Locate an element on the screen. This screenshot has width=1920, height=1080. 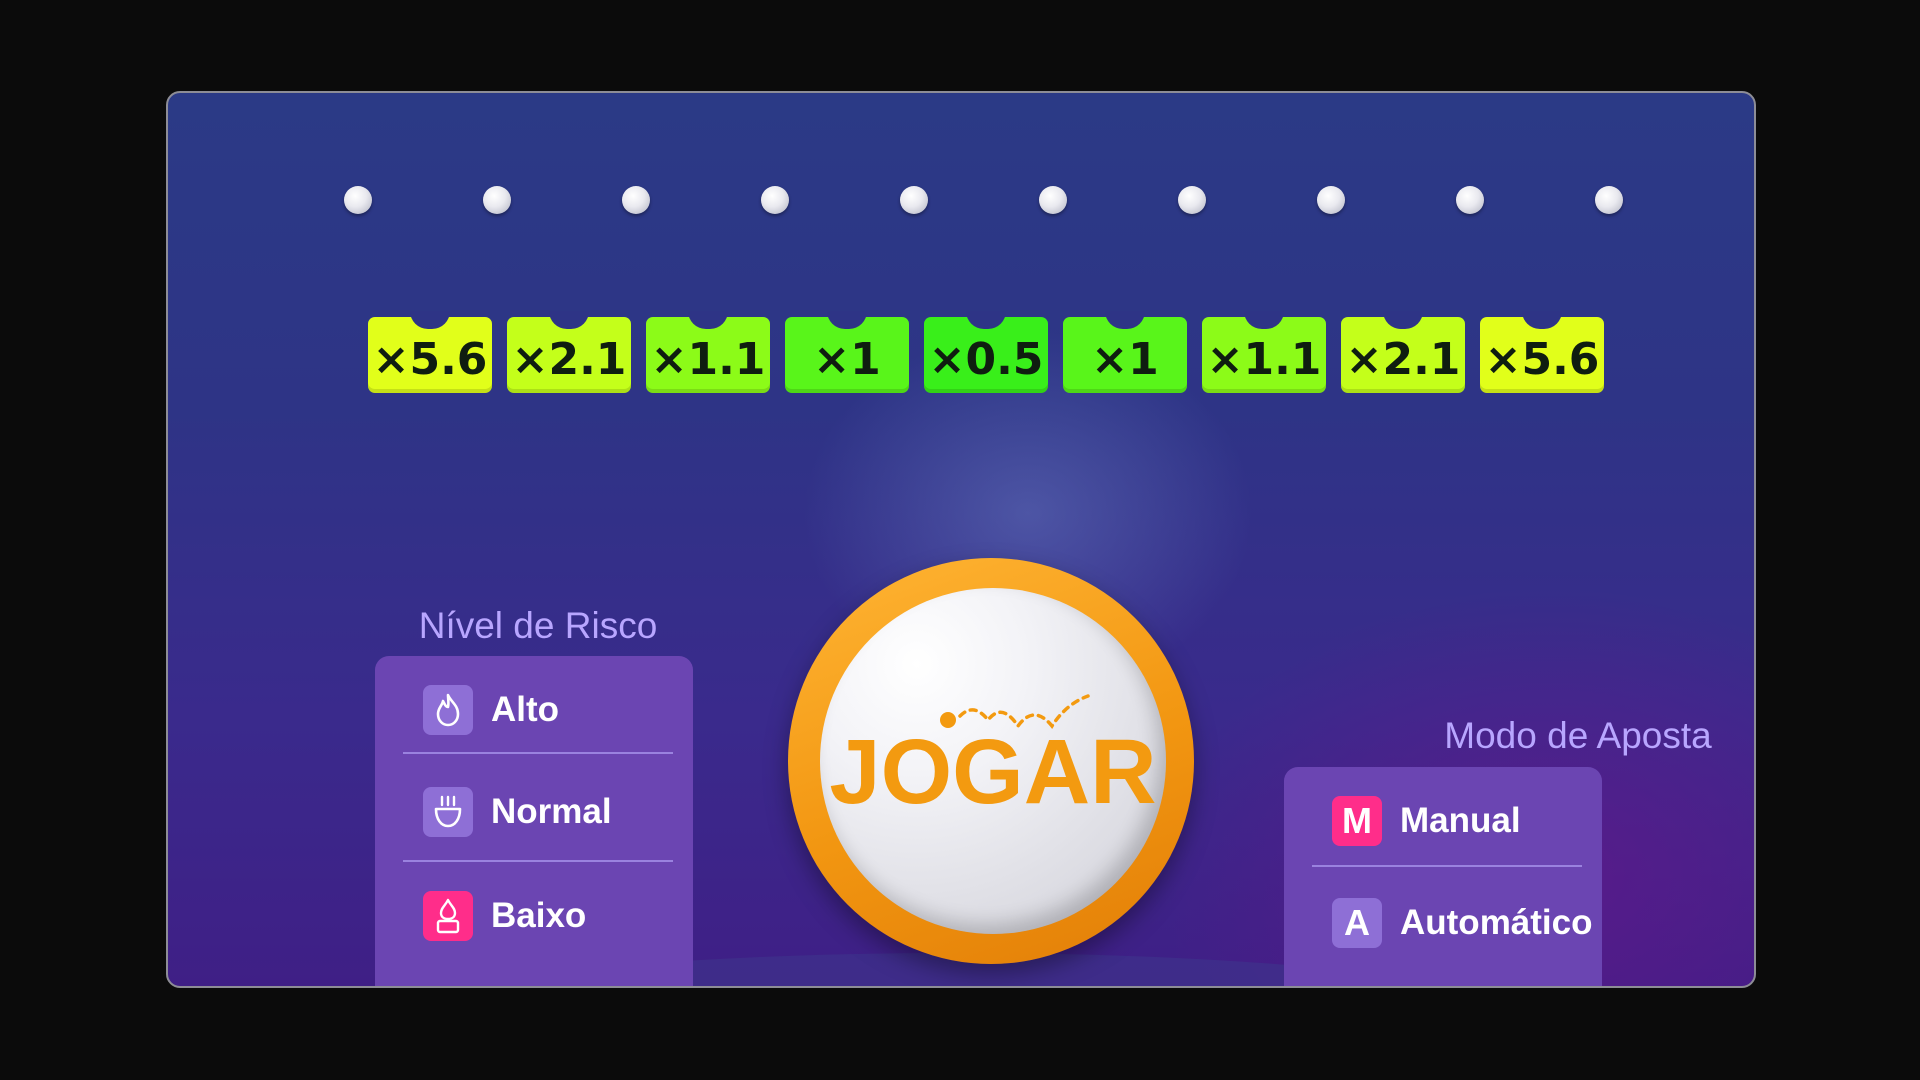
risk-option-alto: Alto is located at coordinates (491, 710).